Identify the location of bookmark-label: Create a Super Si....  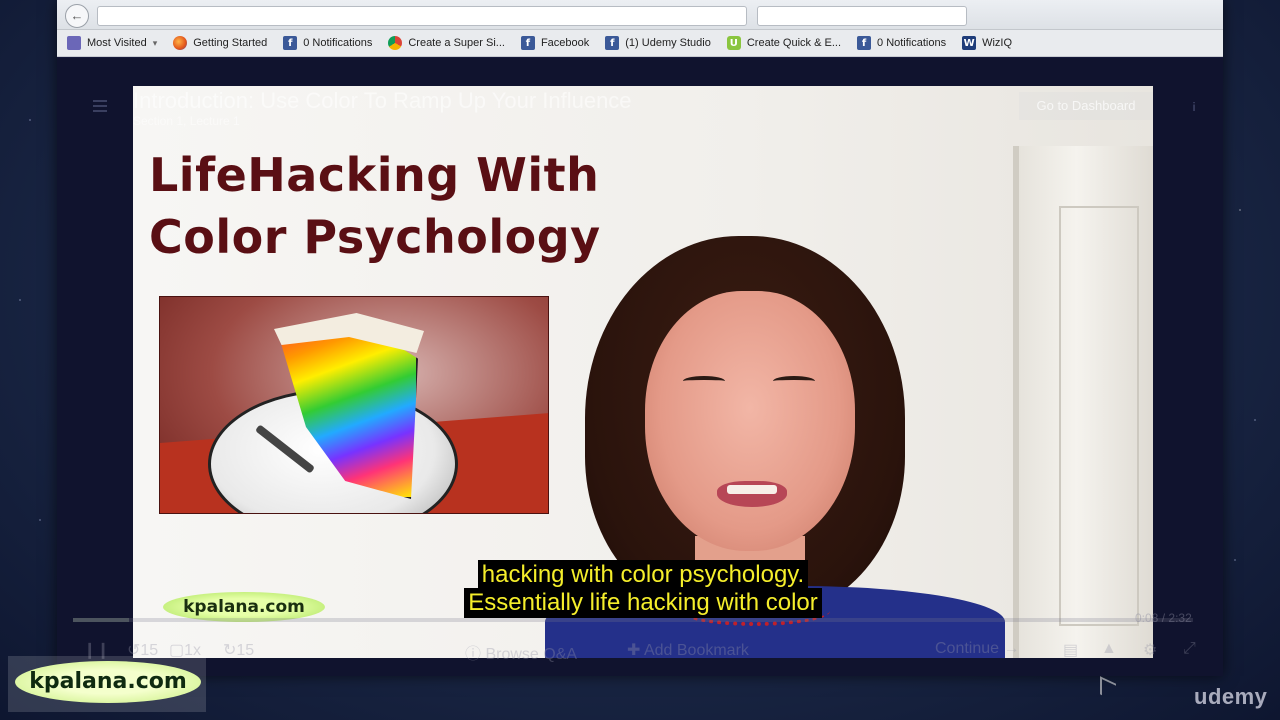
(456, 43).